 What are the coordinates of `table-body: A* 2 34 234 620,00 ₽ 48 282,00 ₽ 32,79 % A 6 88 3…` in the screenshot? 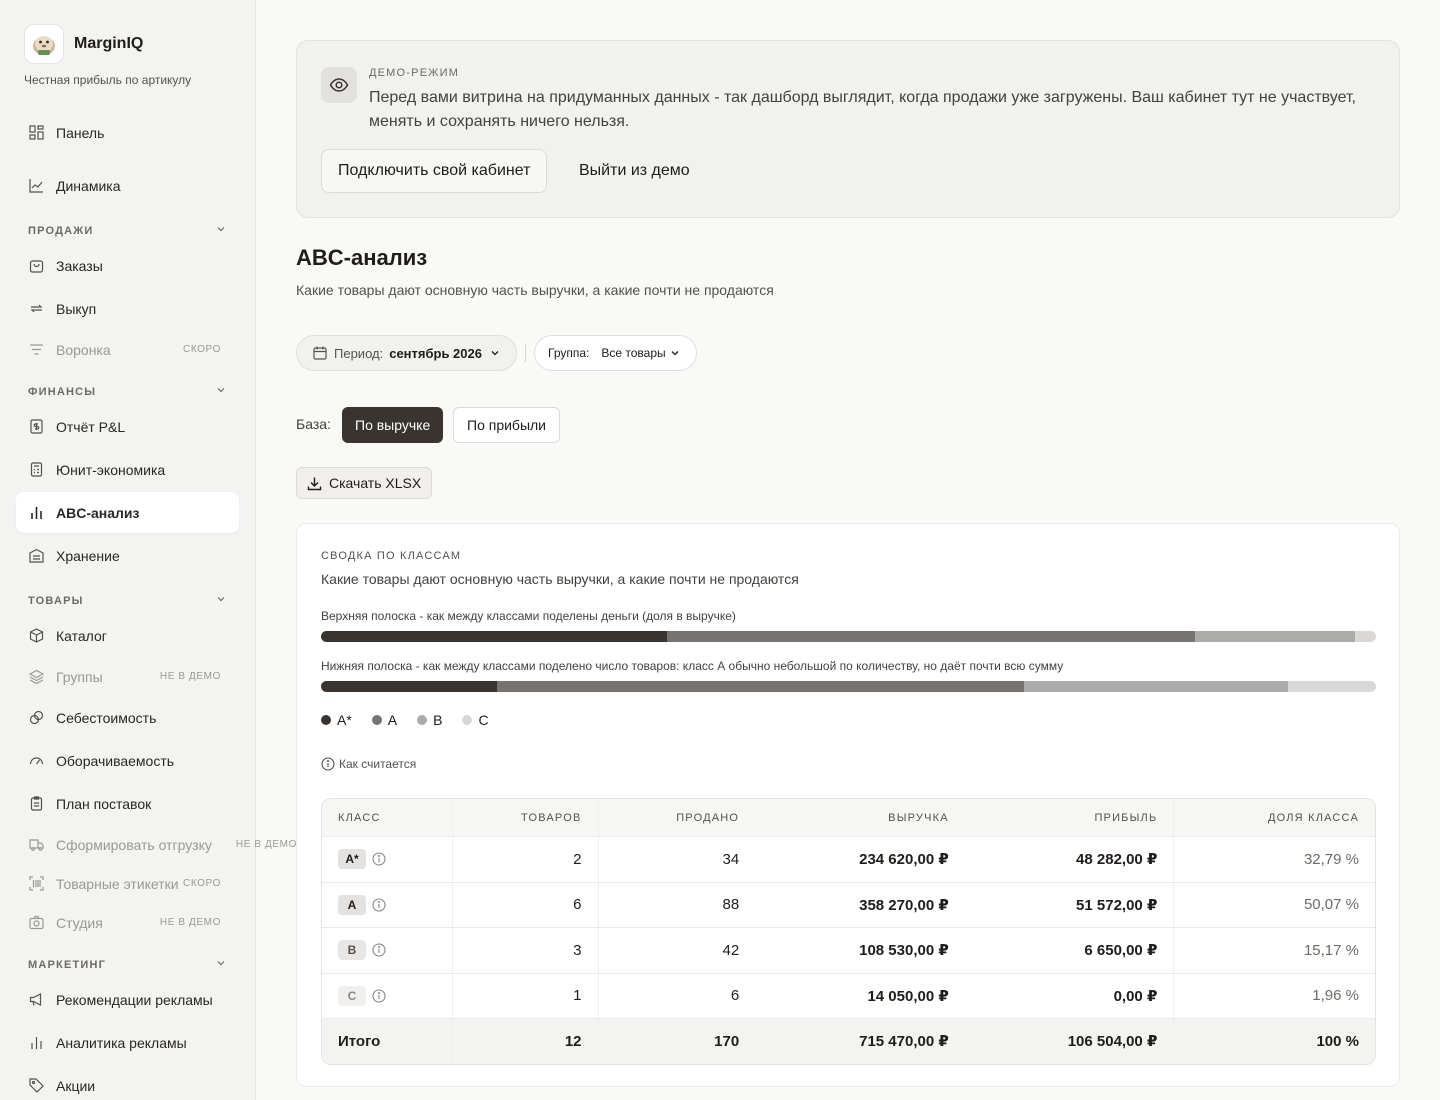 It's located at (848, 927).